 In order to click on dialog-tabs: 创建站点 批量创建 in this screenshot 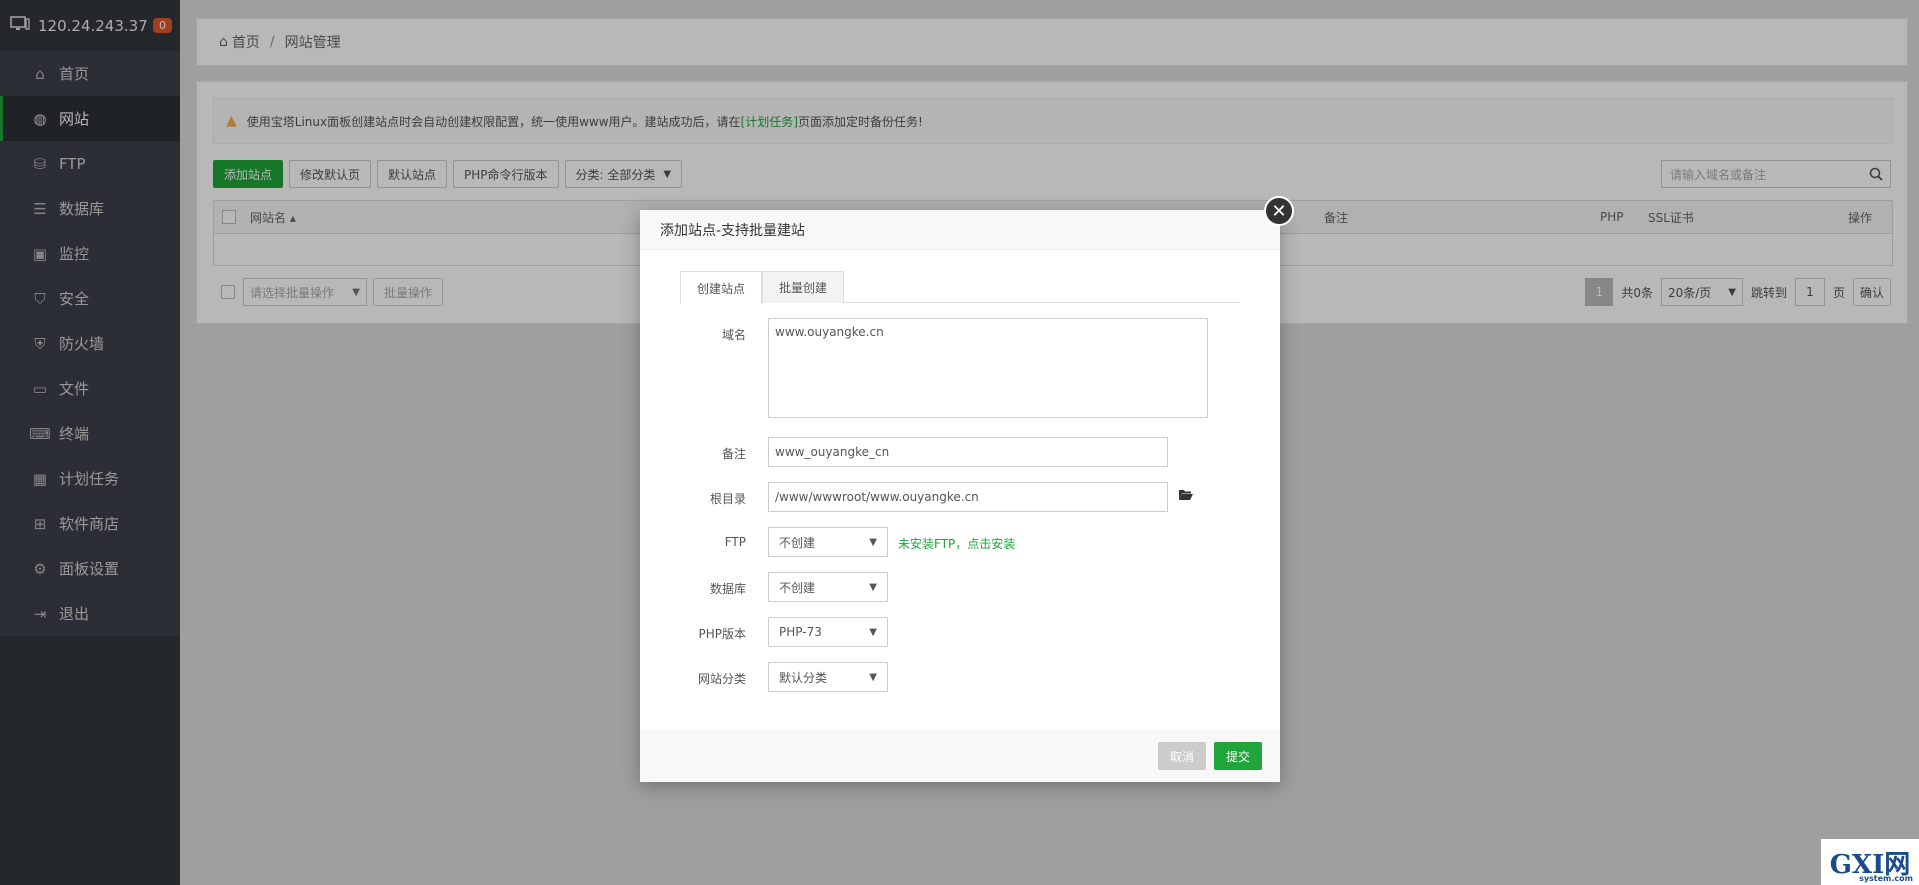, I will do `click(960, 287)`.